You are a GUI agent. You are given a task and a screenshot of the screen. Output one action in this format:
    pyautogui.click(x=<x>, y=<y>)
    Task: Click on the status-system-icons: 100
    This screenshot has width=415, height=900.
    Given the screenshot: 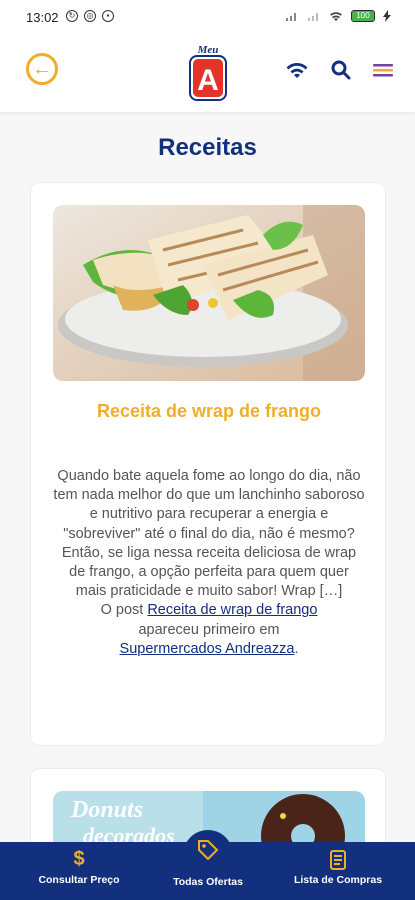 What is the action you would take?
    pyautogui.click(x=338, y=16)
    